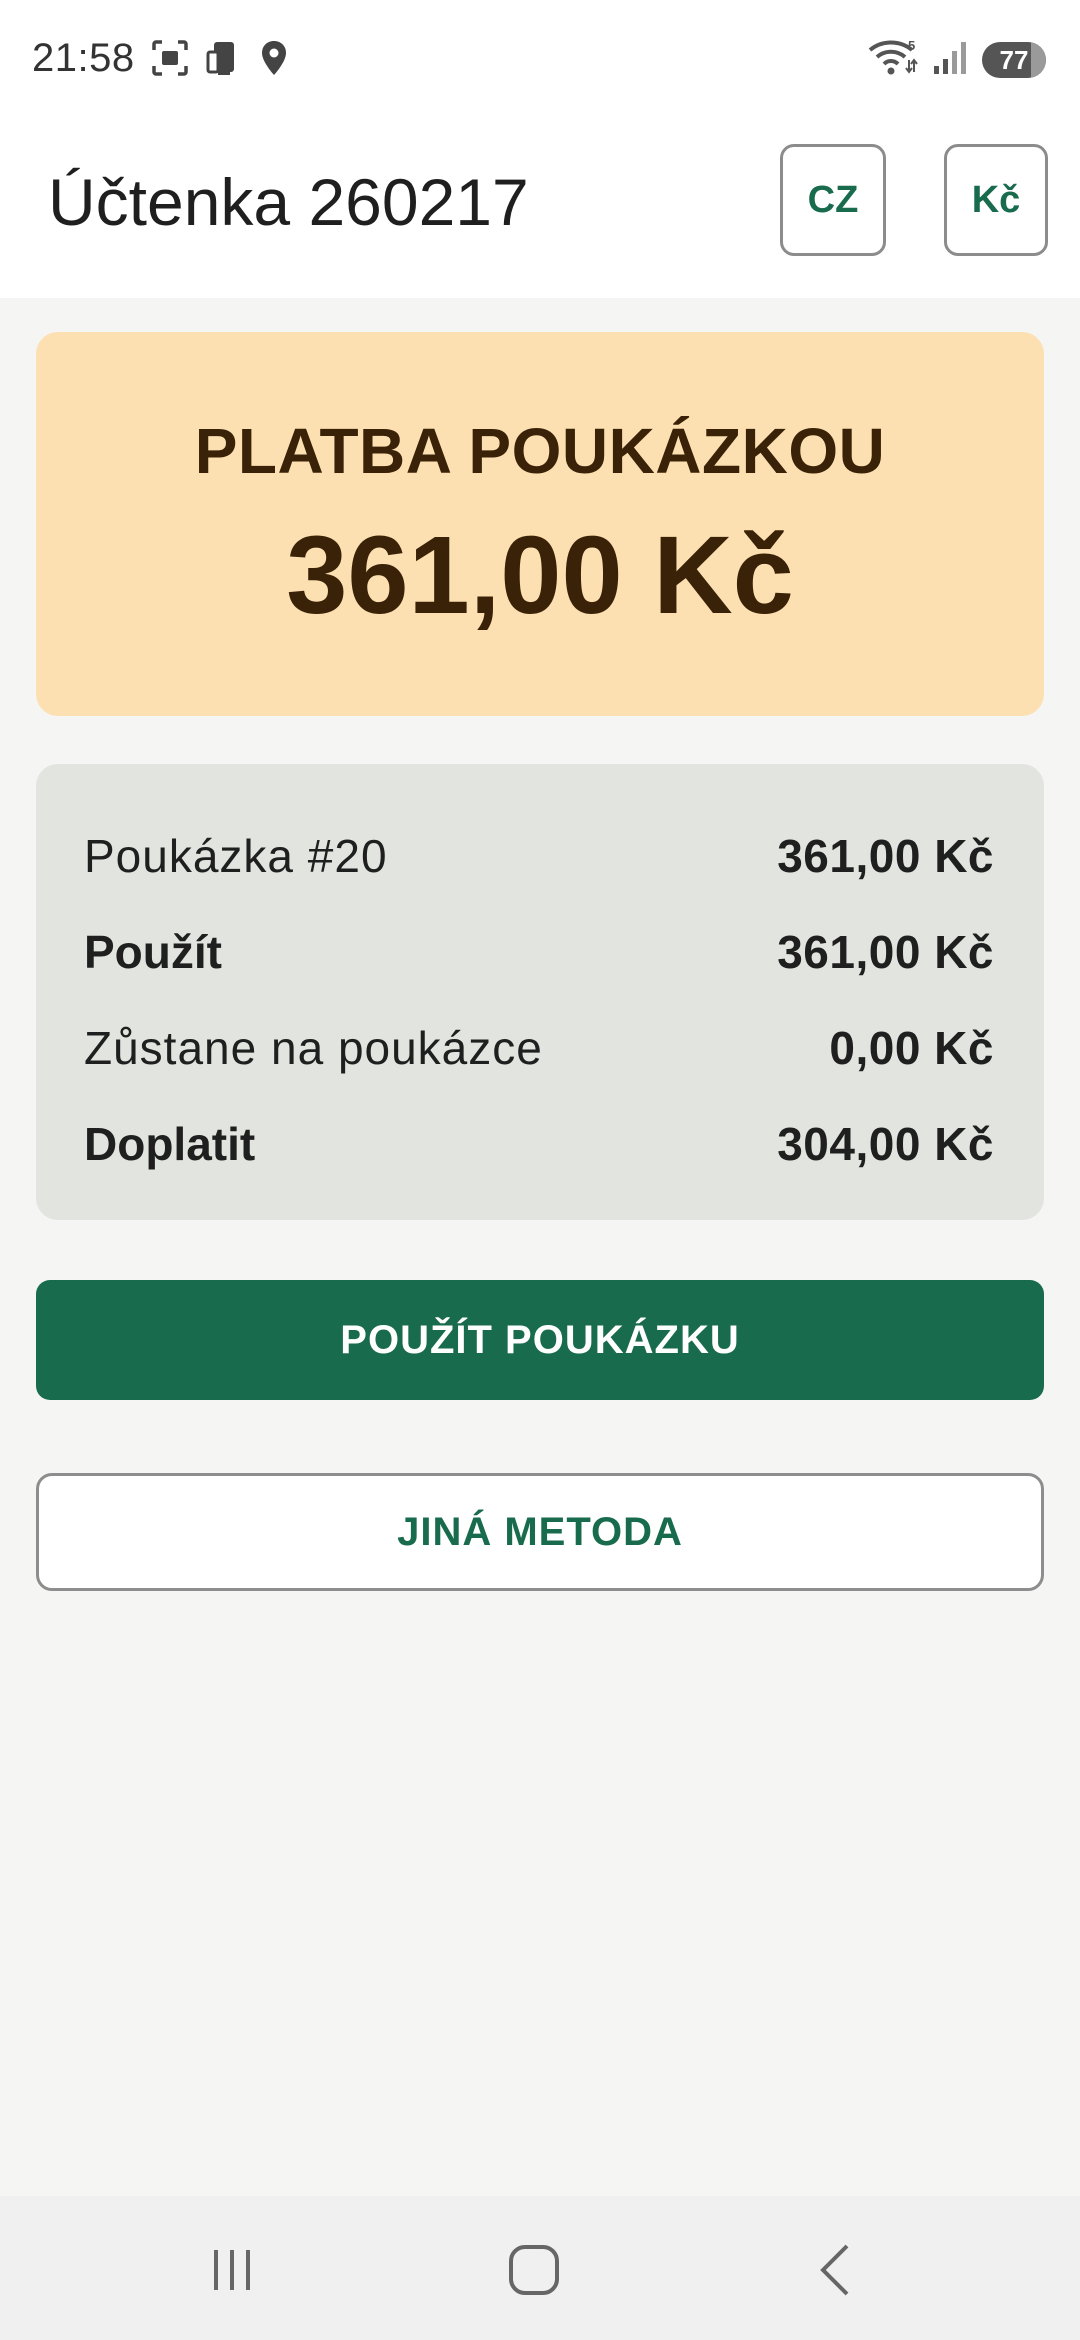 The image size is (1080, 2340). Describe the element at coordinates (540, 60) in the screenshot. I see `status-bar: 21:58 5 77` at that location.